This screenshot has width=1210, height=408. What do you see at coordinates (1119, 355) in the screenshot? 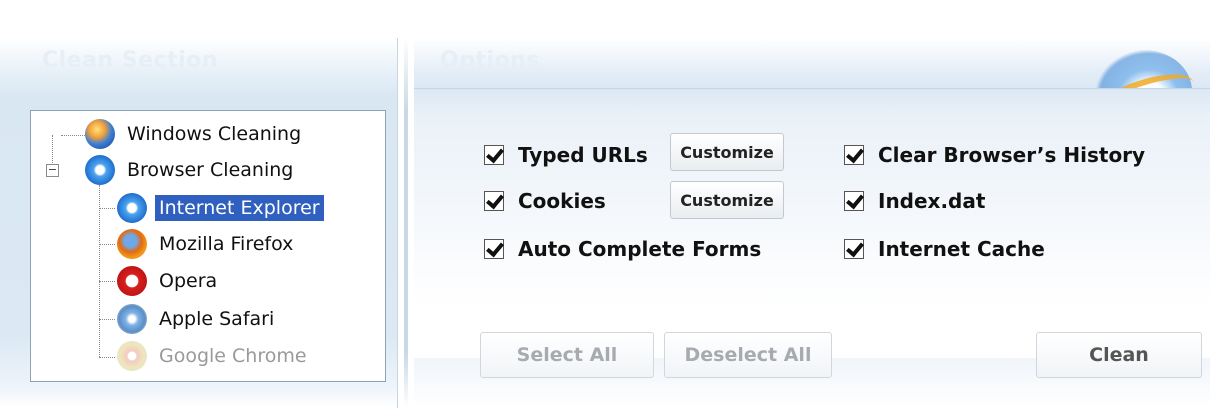
I see `clean-button: Clean` at bounding box center [1119, 355].